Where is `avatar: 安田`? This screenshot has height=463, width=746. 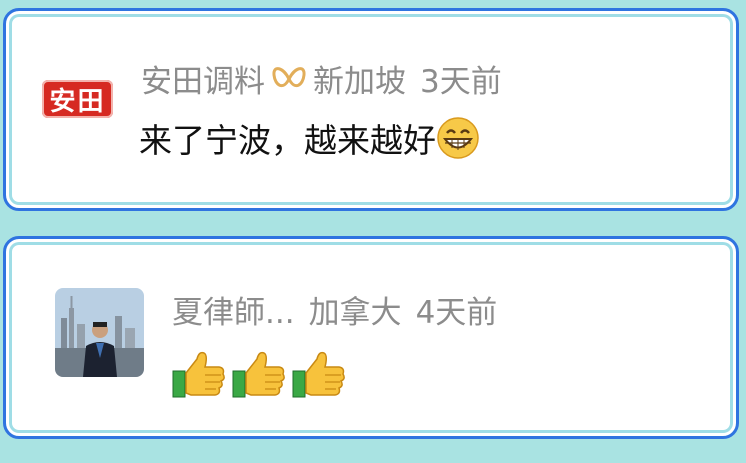
avatar: 安田 is located at coordinates (77, 99).